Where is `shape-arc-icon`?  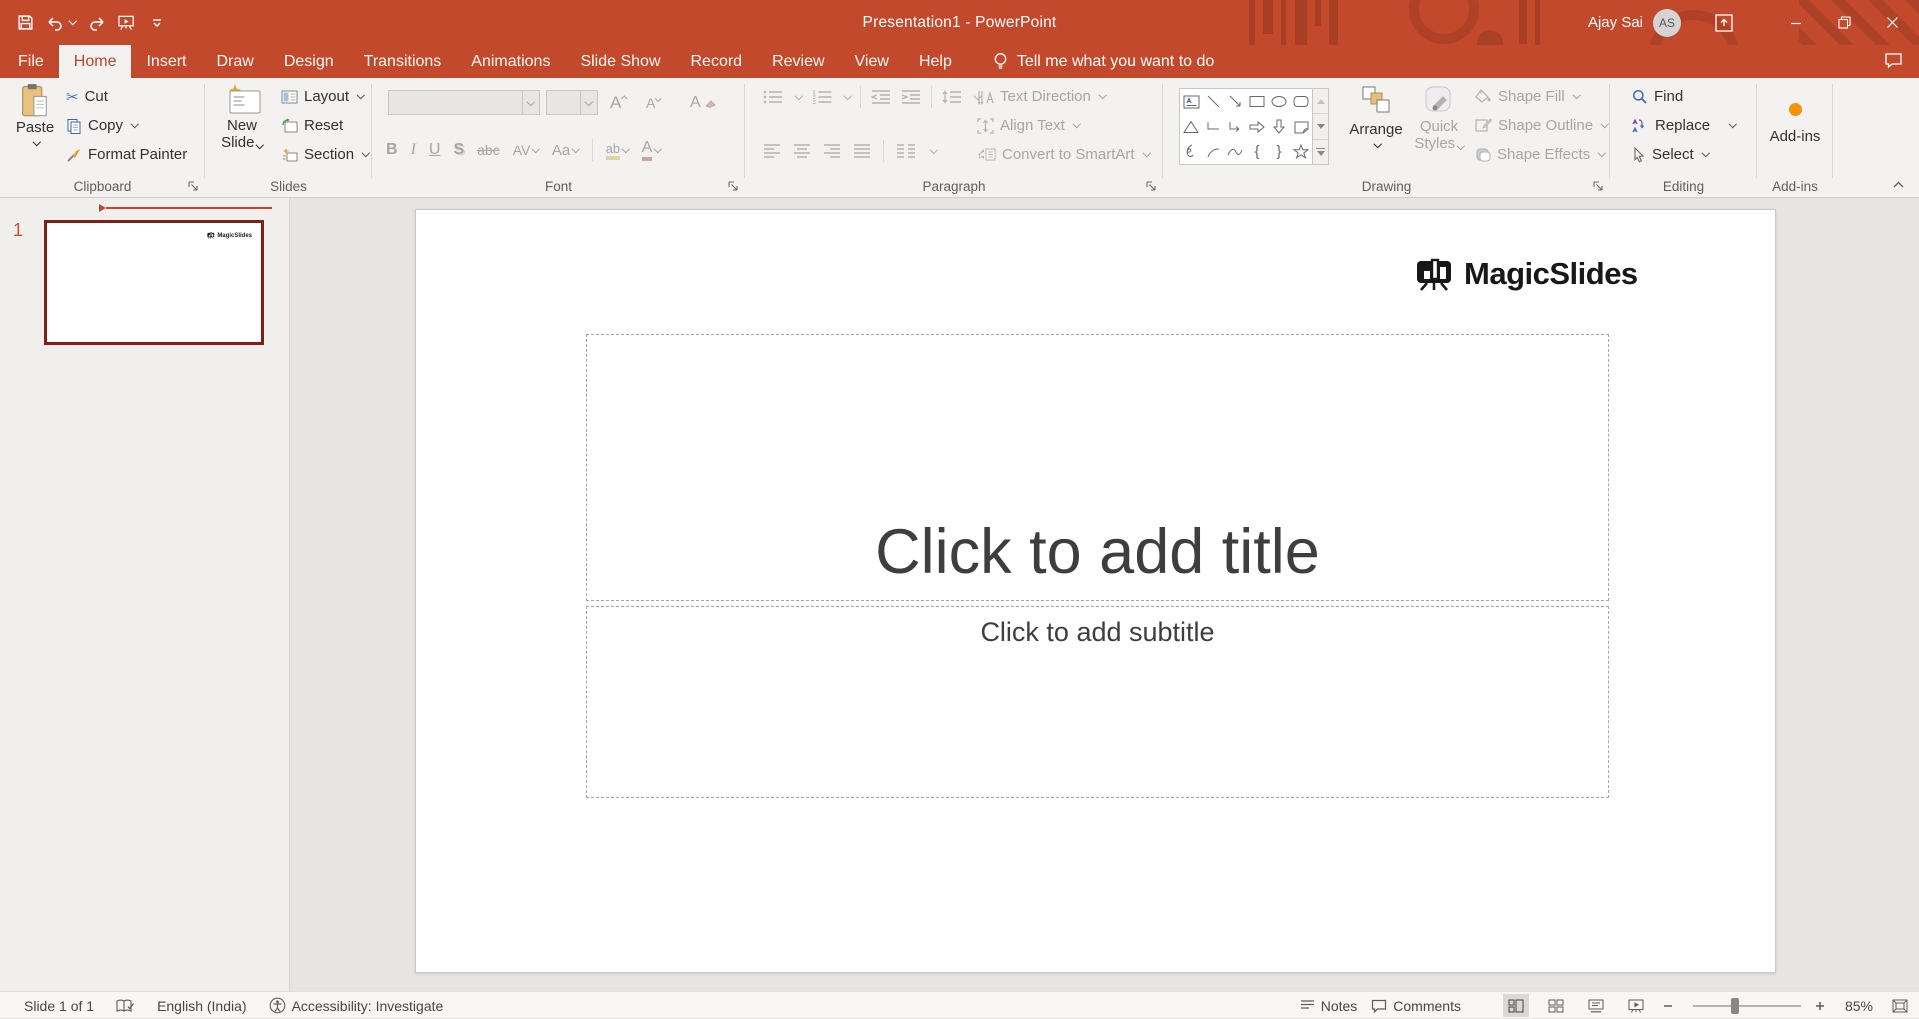
shape-arc-icon is located at coordinates (1213, 151).